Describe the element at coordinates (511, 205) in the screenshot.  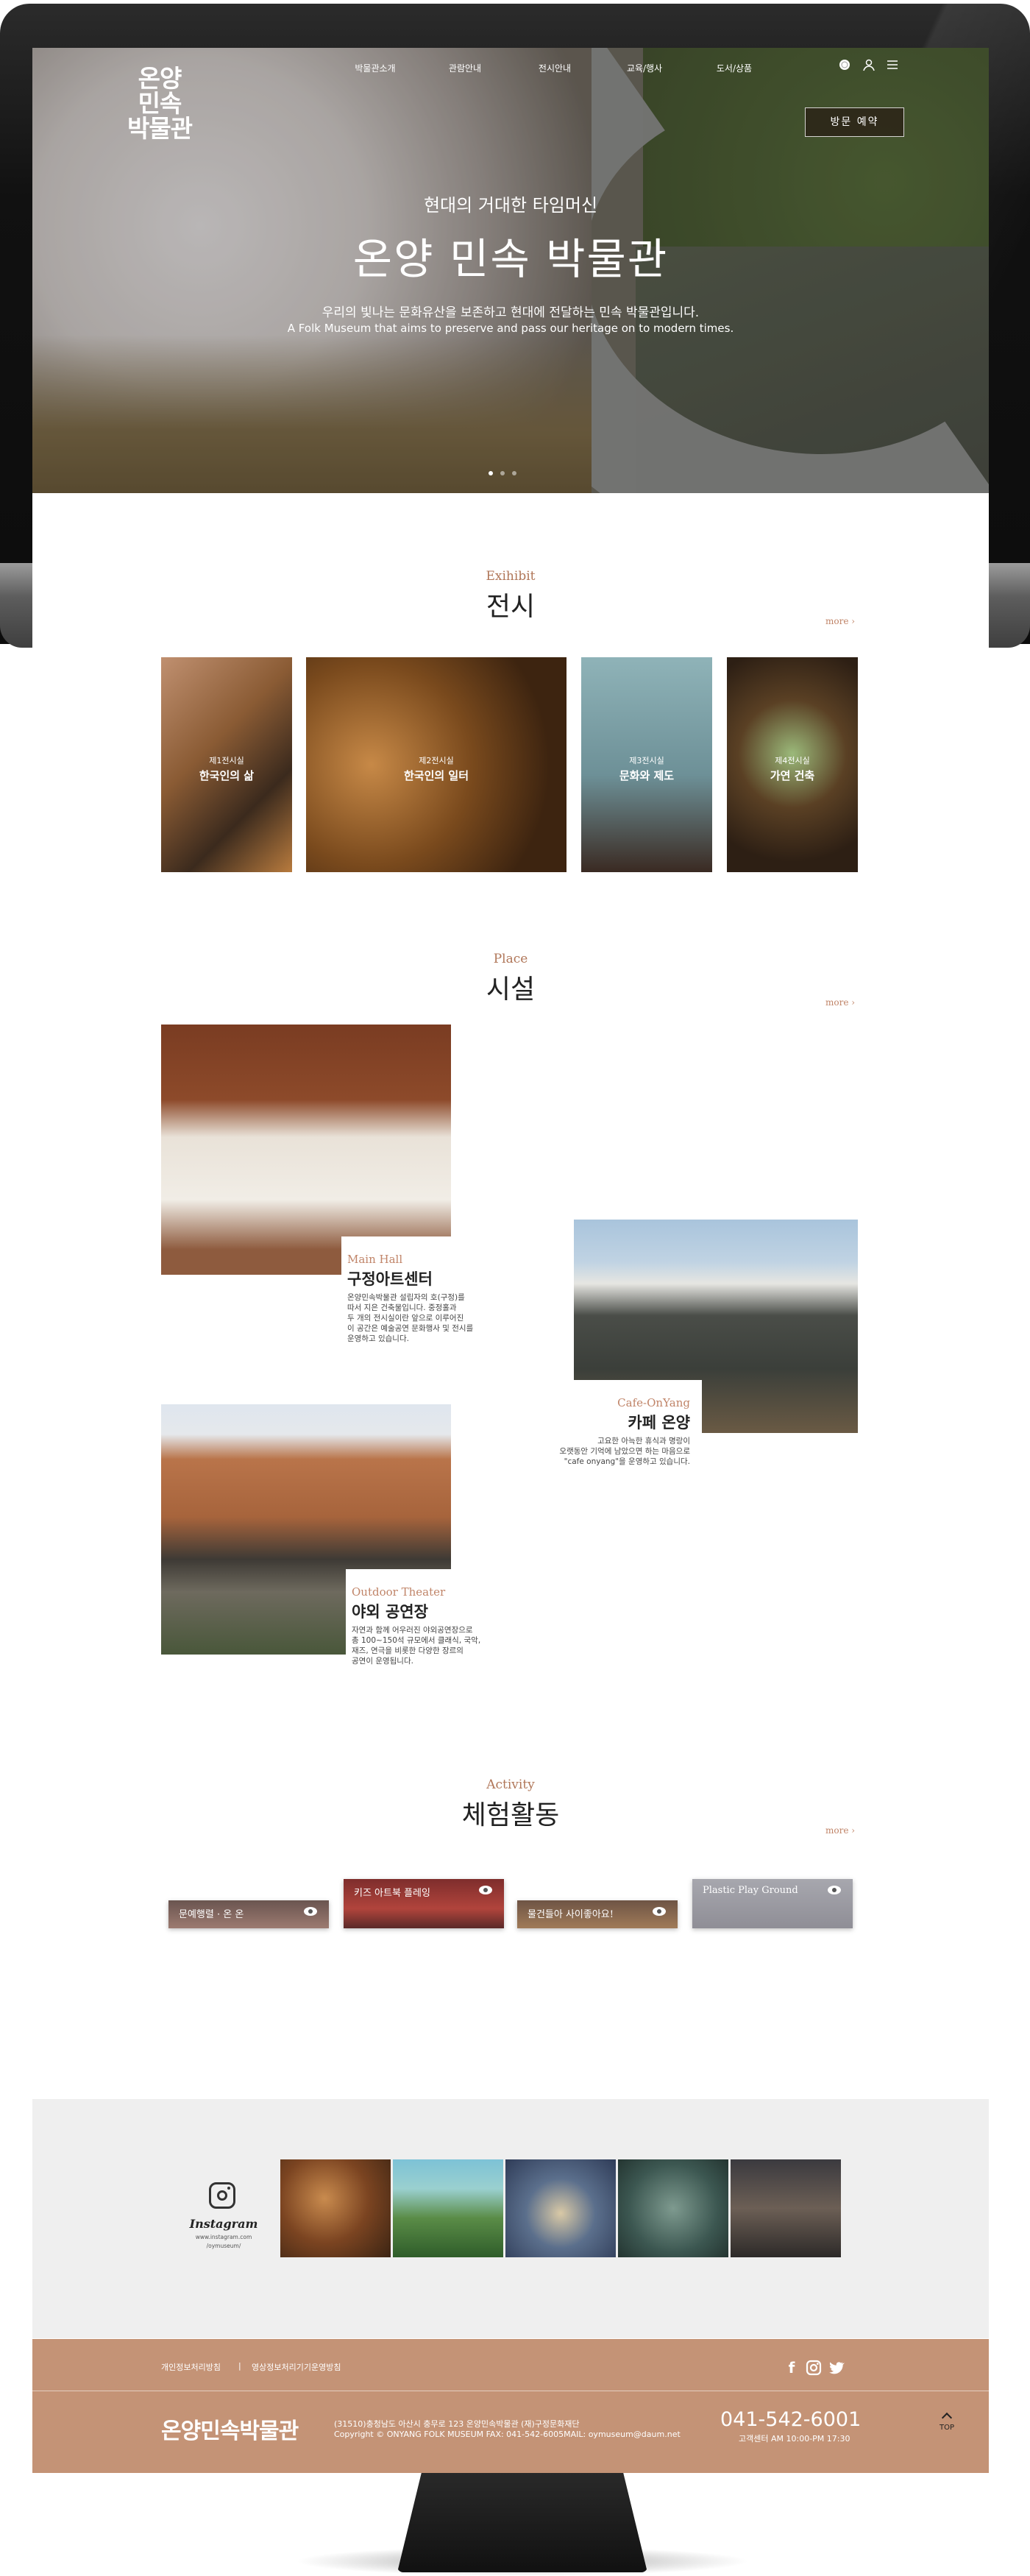
I see `hero-subtitle: 현대의 거대한 타임머신` at that location.